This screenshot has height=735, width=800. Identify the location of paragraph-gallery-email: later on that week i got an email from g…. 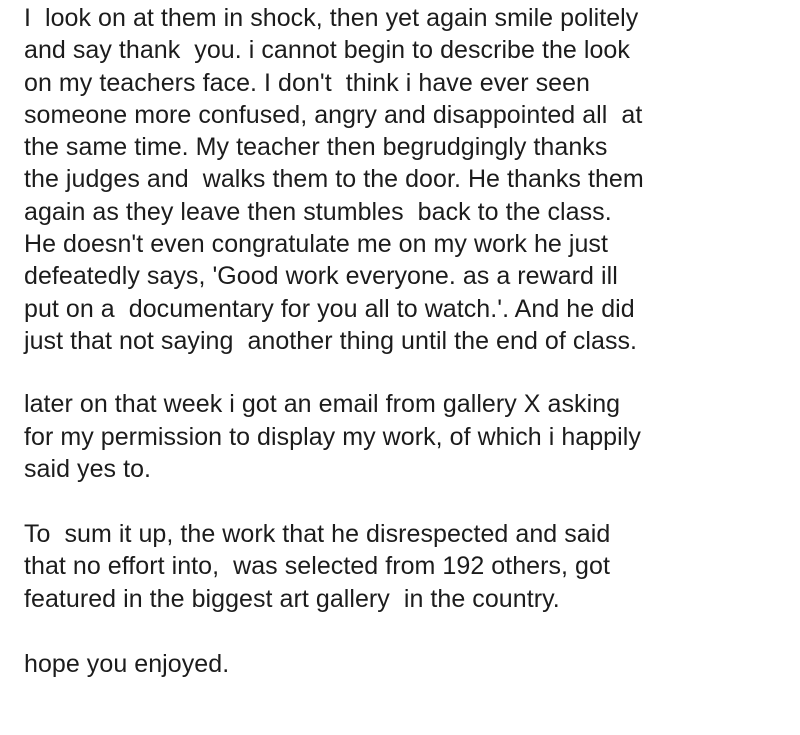
(412, 436).